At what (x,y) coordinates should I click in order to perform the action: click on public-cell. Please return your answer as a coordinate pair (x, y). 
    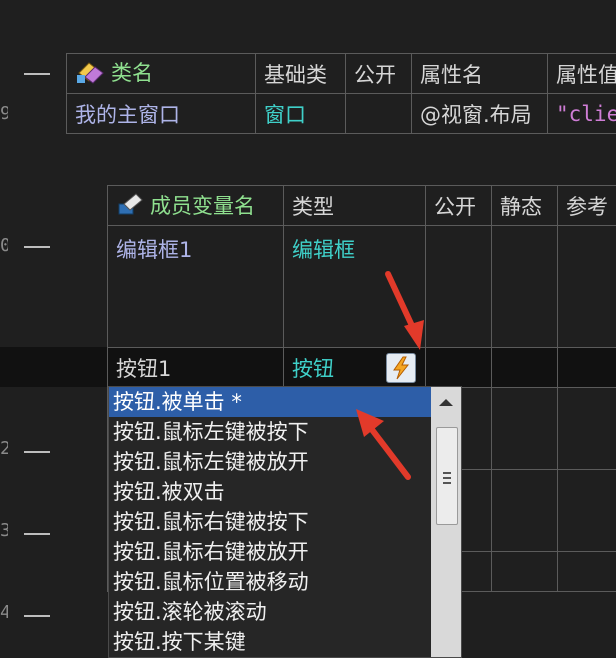
    Looking at the image, I should click on (379, 114).